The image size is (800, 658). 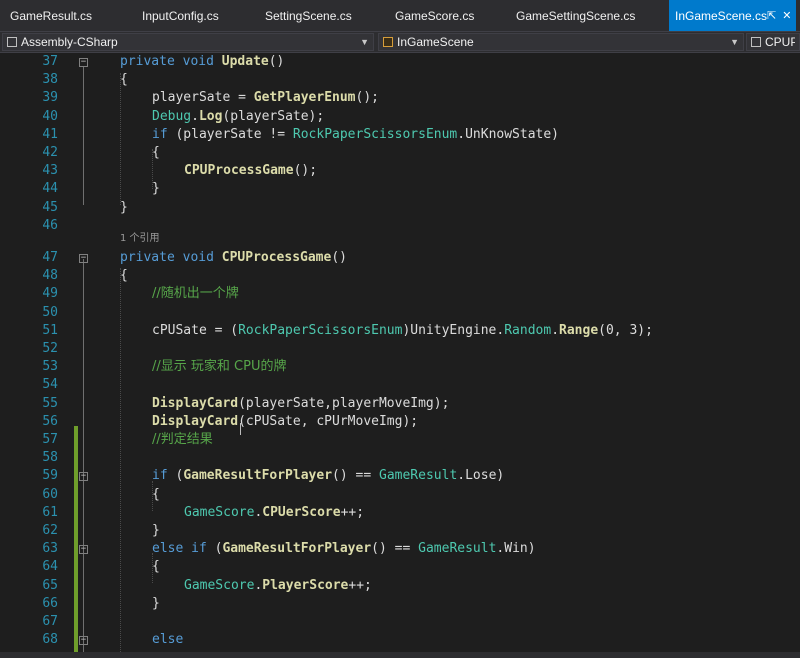 I want to click on code-text: GameScore.CPUerScore++;, so click(x=274, y=512).